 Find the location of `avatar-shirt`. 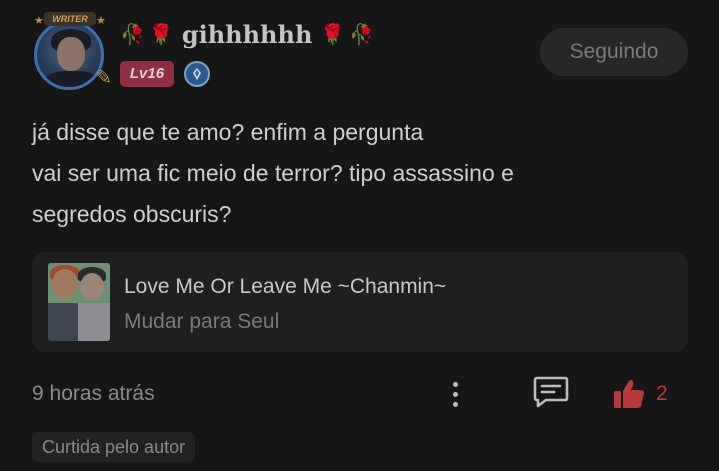

avatar-shirt is located at coordinates (72, 79).